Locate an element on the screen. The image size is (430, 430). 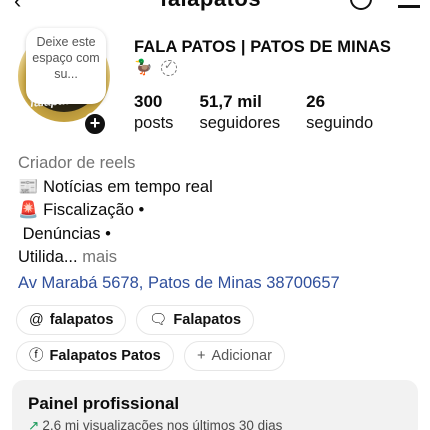
messenger-link-chip: 🗨 Falapatos is located at coordinates (195, 320).